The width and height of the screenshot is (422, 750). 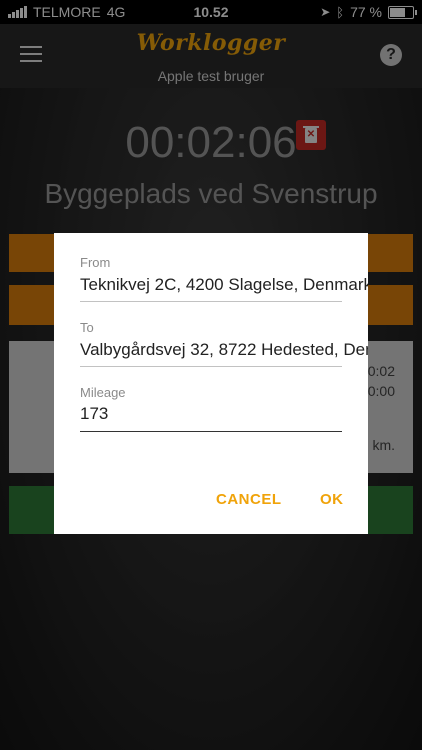 I want to click on mileage-underline, so click(x=211, y=431).